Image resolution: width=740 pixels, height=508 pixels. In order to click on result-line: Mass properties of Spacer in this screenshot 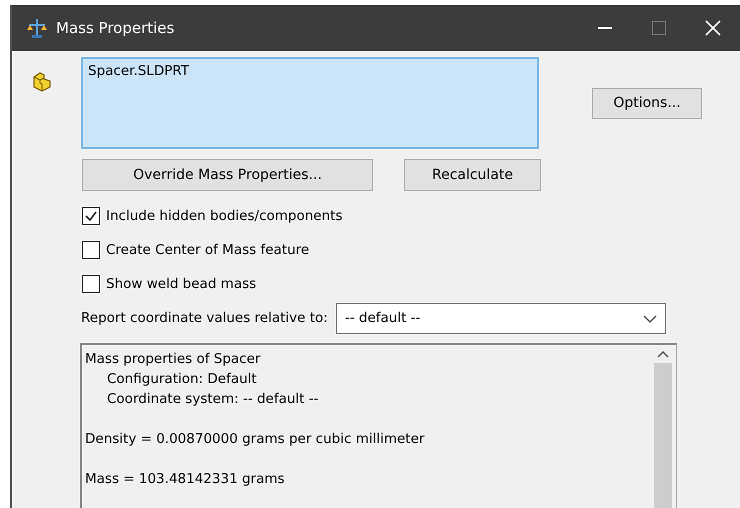, I will do `click(172, 359)`.